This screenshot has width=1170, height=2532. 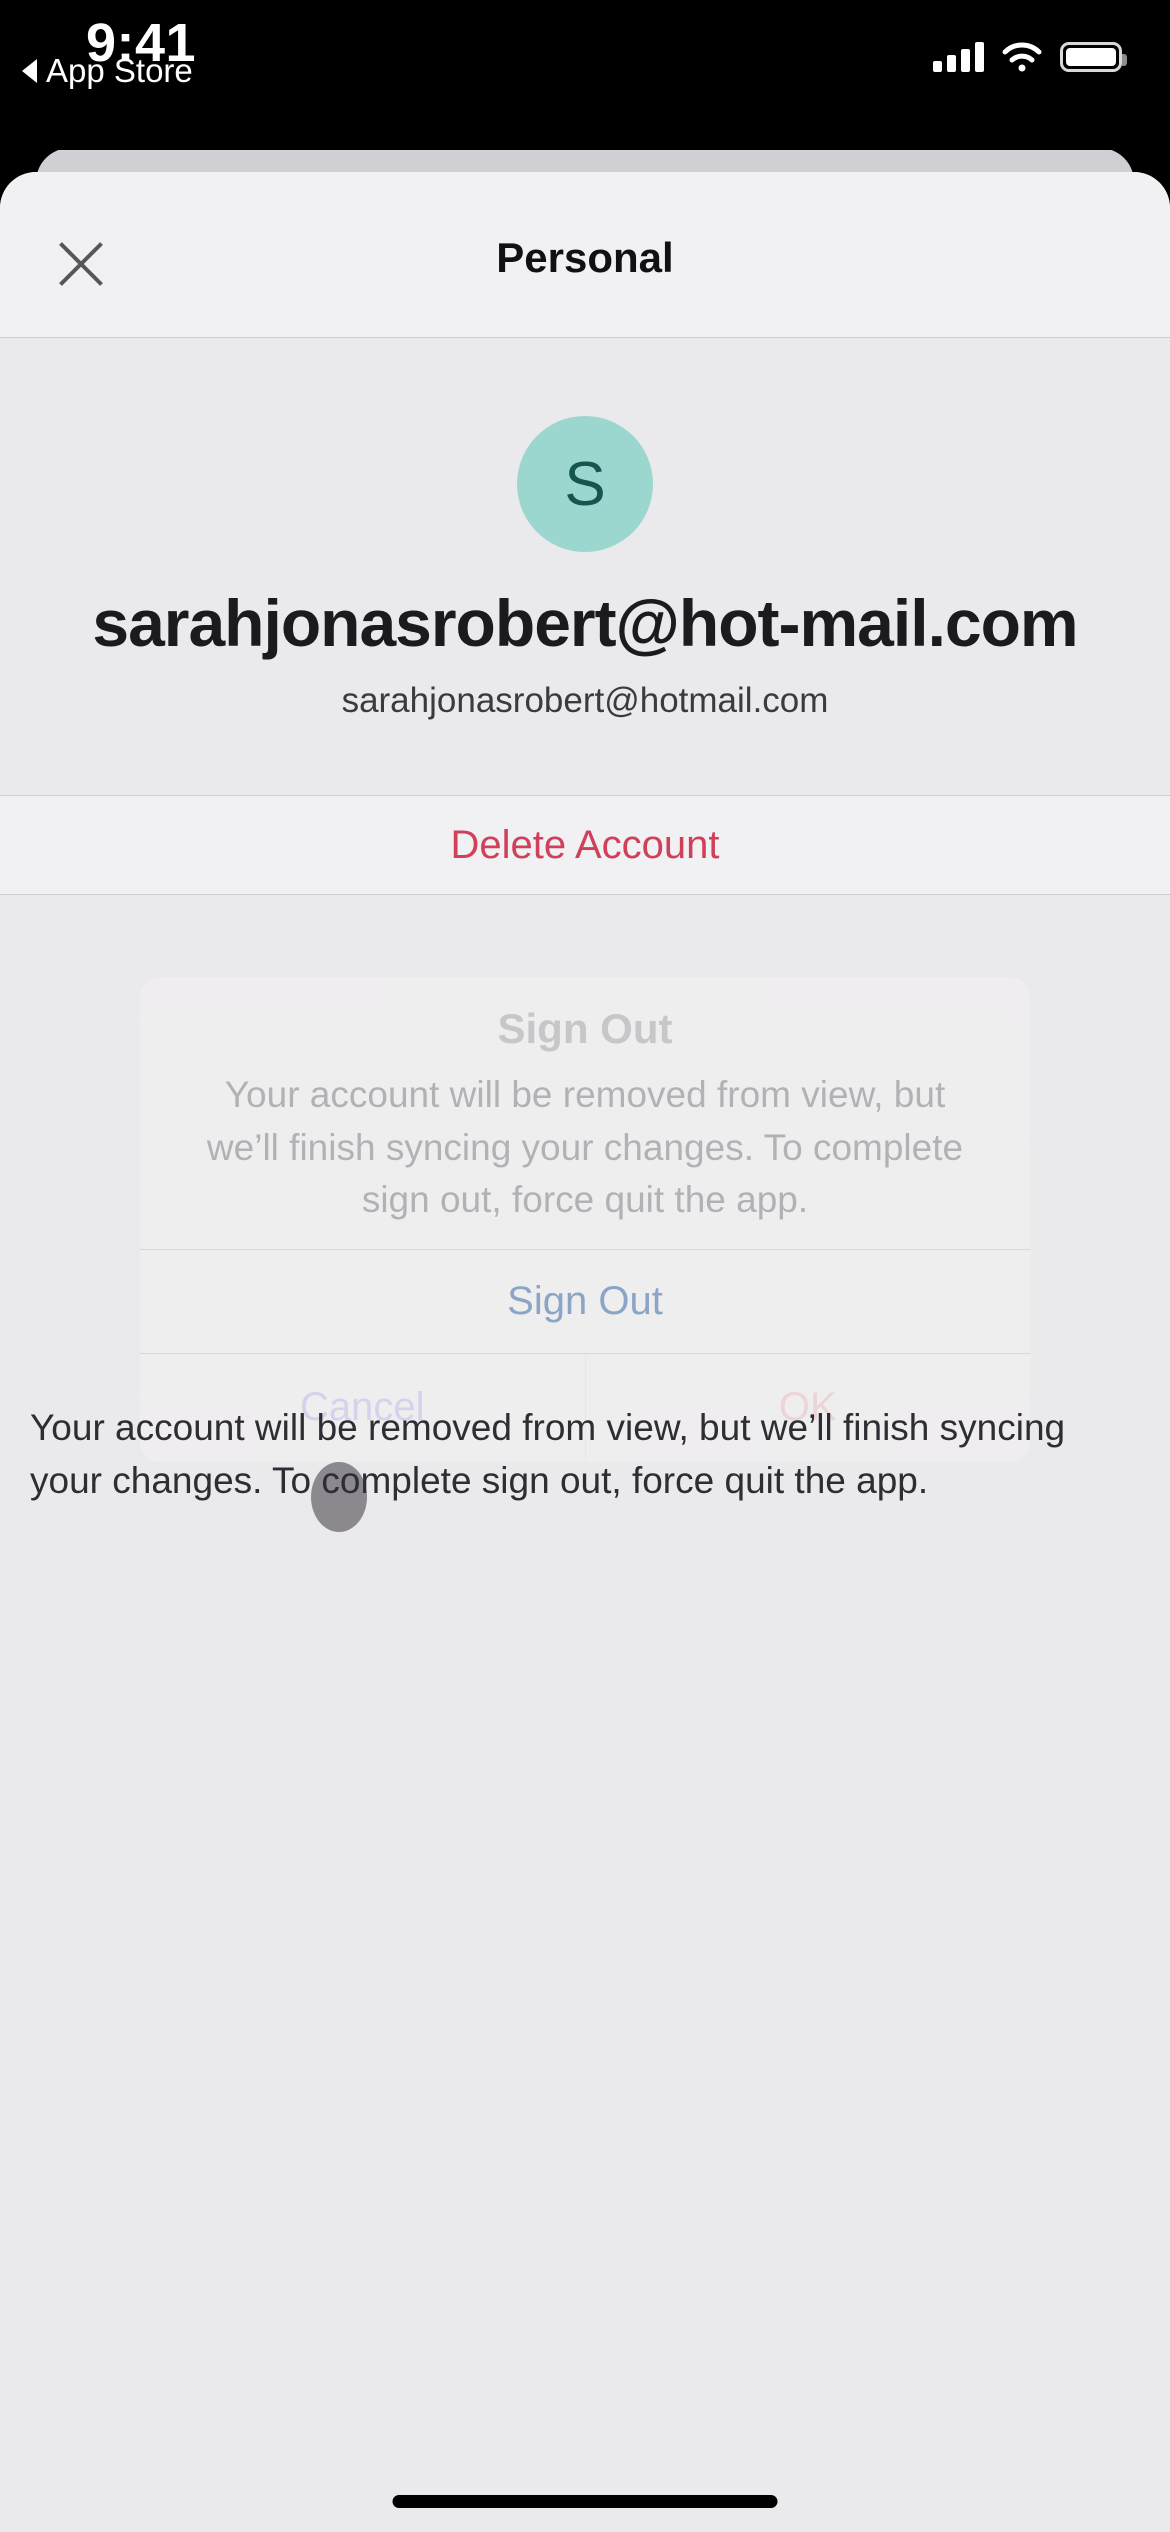 What do you see at coordinates (585, 701) in the screenshot?
I see `account-email-subtitle: sarahjonasrobert@hotmail.com` at bounding box center [585, 701].